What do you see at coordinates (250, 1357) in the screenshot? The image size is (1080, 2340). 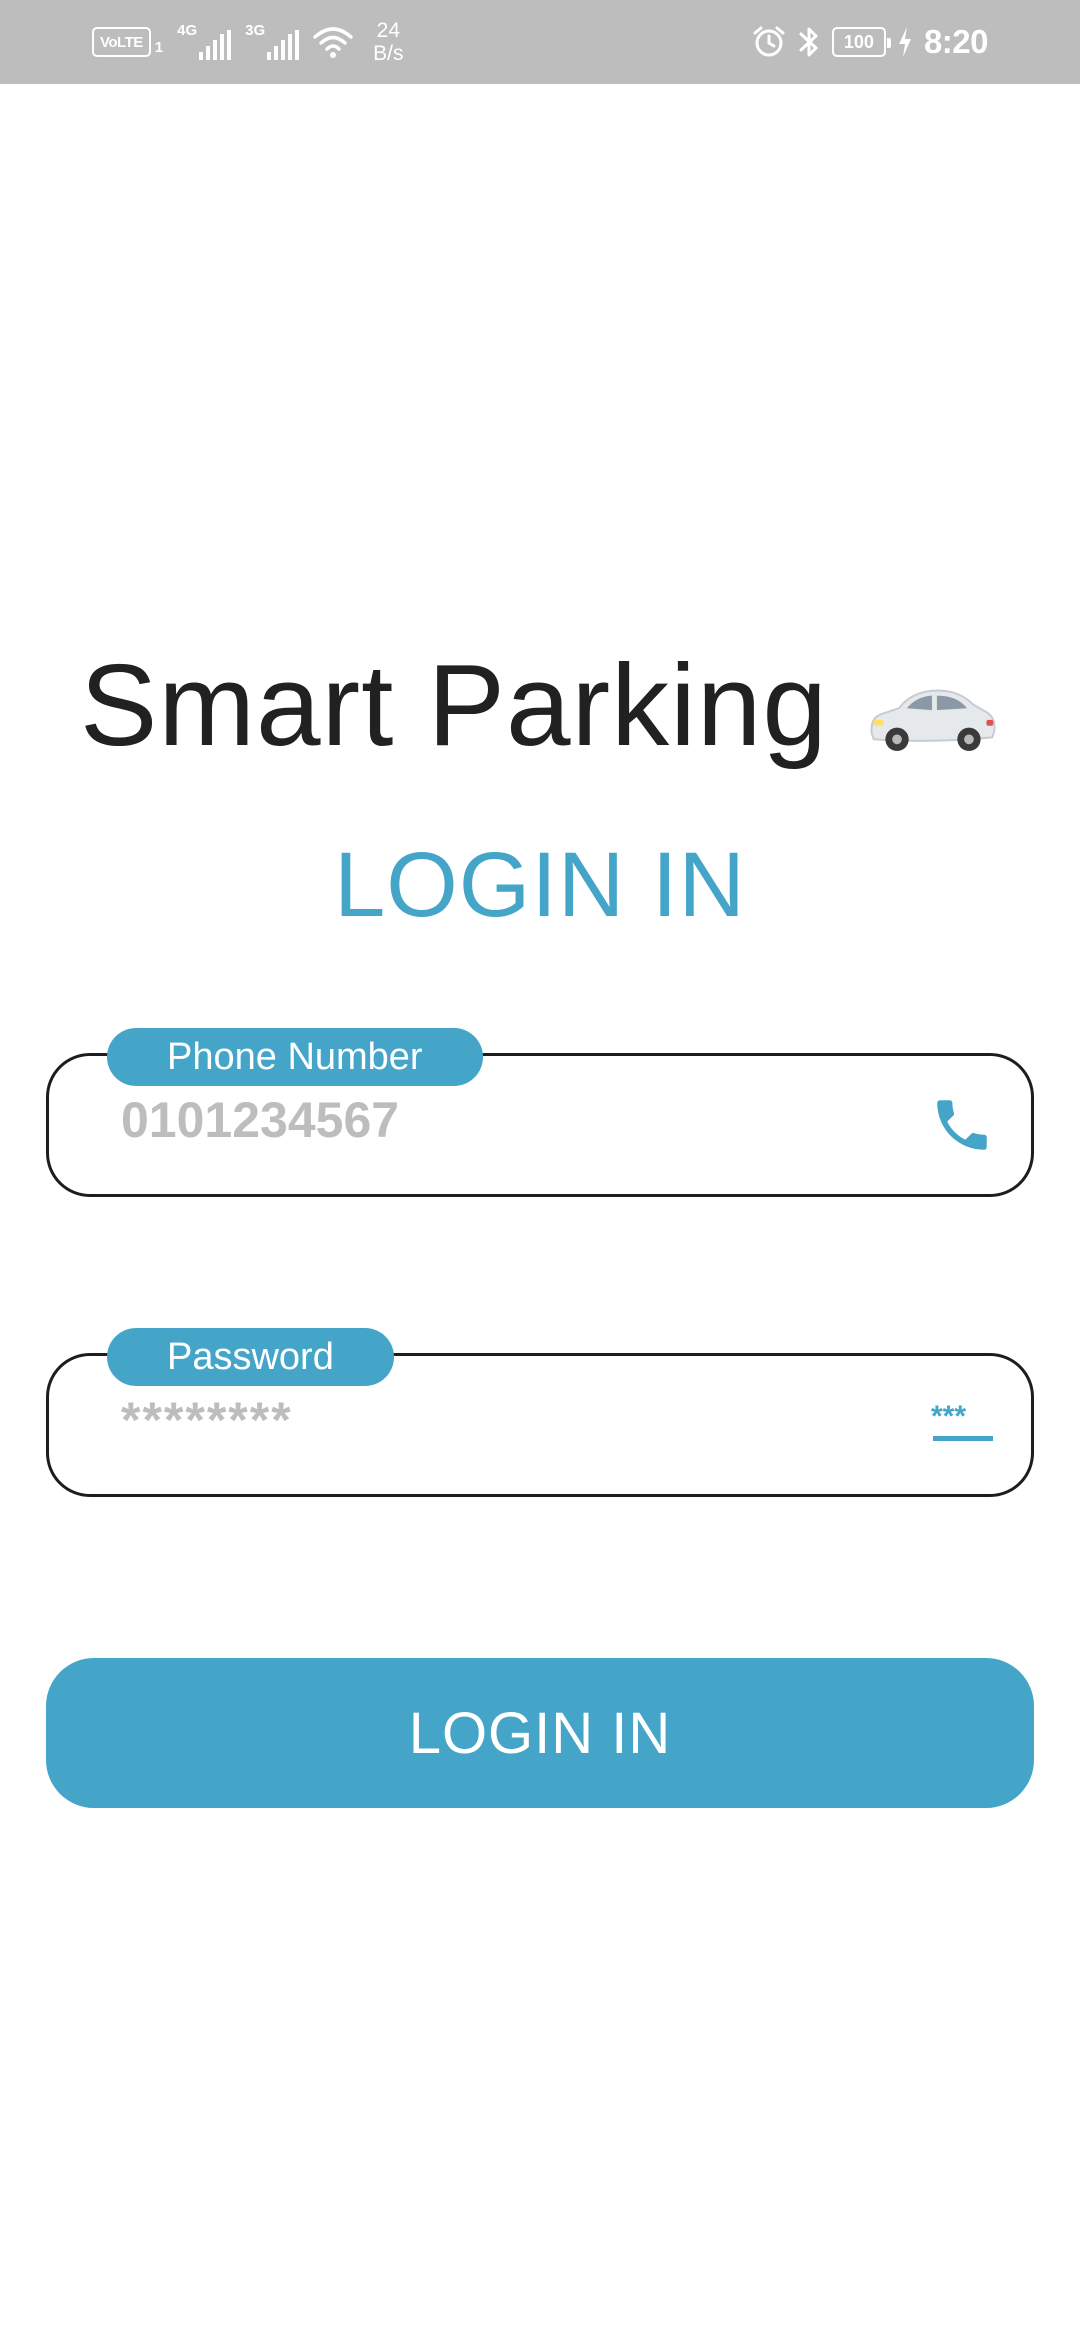 I see `password-field-label: Password` at bounding box center [250, 1357].